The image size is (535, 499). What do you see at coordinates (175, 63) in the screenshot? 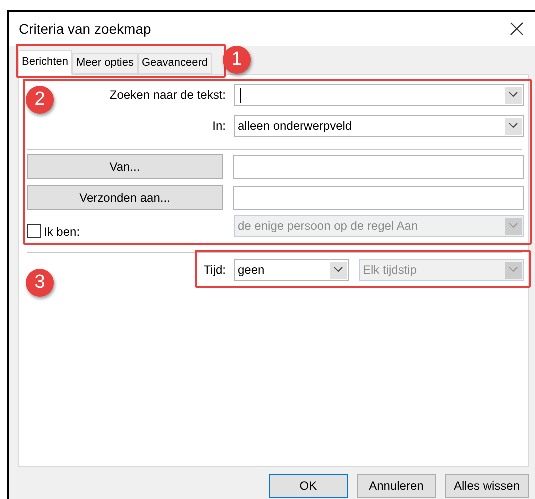
I see `tab: Geavanceerd` at bounding box center [175, 63].